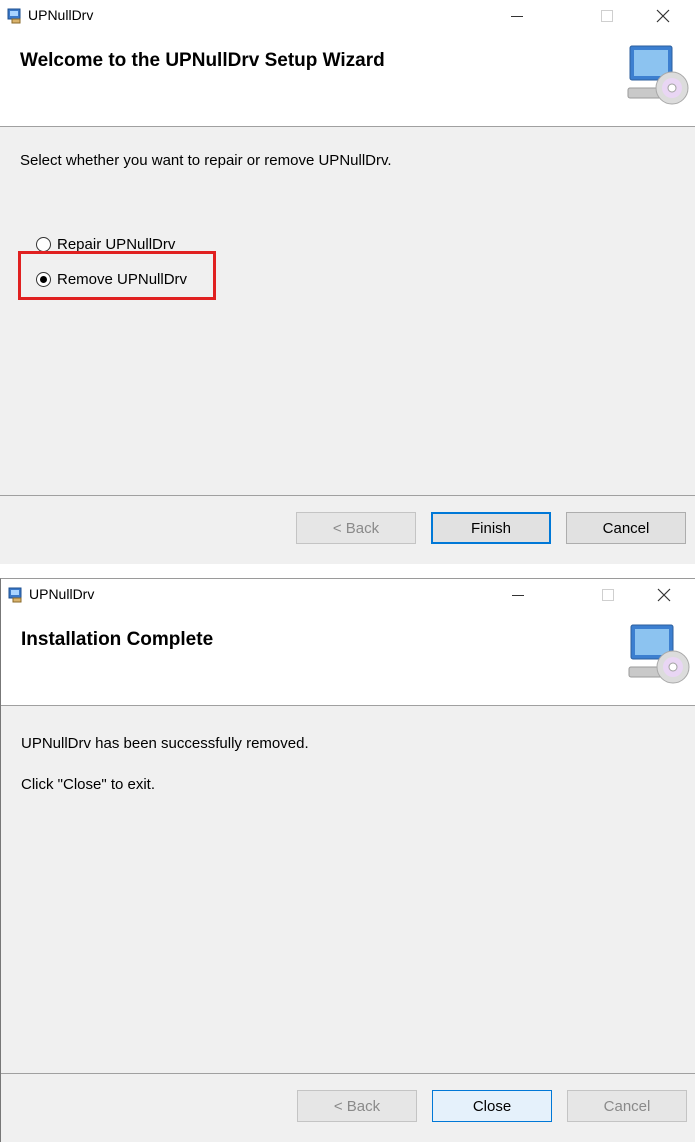 The width and height of the screenshot is (695, 1142). I want to click on button-bar: < Back Finish Cancel, so click(347, 529).